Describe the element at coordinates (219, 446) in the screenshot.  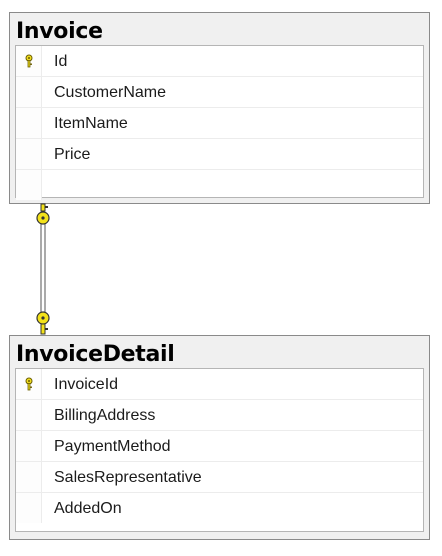
I see `column-row-paymentmethod: PaymentMethod` at that location.